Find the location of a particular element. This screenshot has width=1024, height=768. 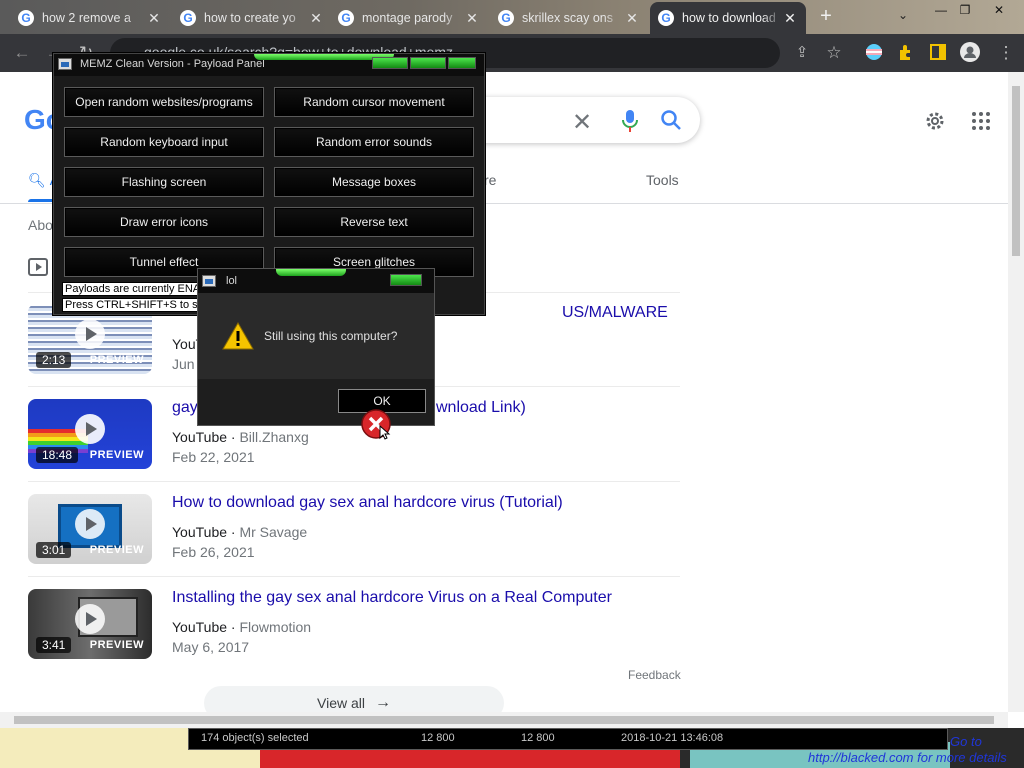

back-arrow-icon: ← is located at coordinates (22, 53).